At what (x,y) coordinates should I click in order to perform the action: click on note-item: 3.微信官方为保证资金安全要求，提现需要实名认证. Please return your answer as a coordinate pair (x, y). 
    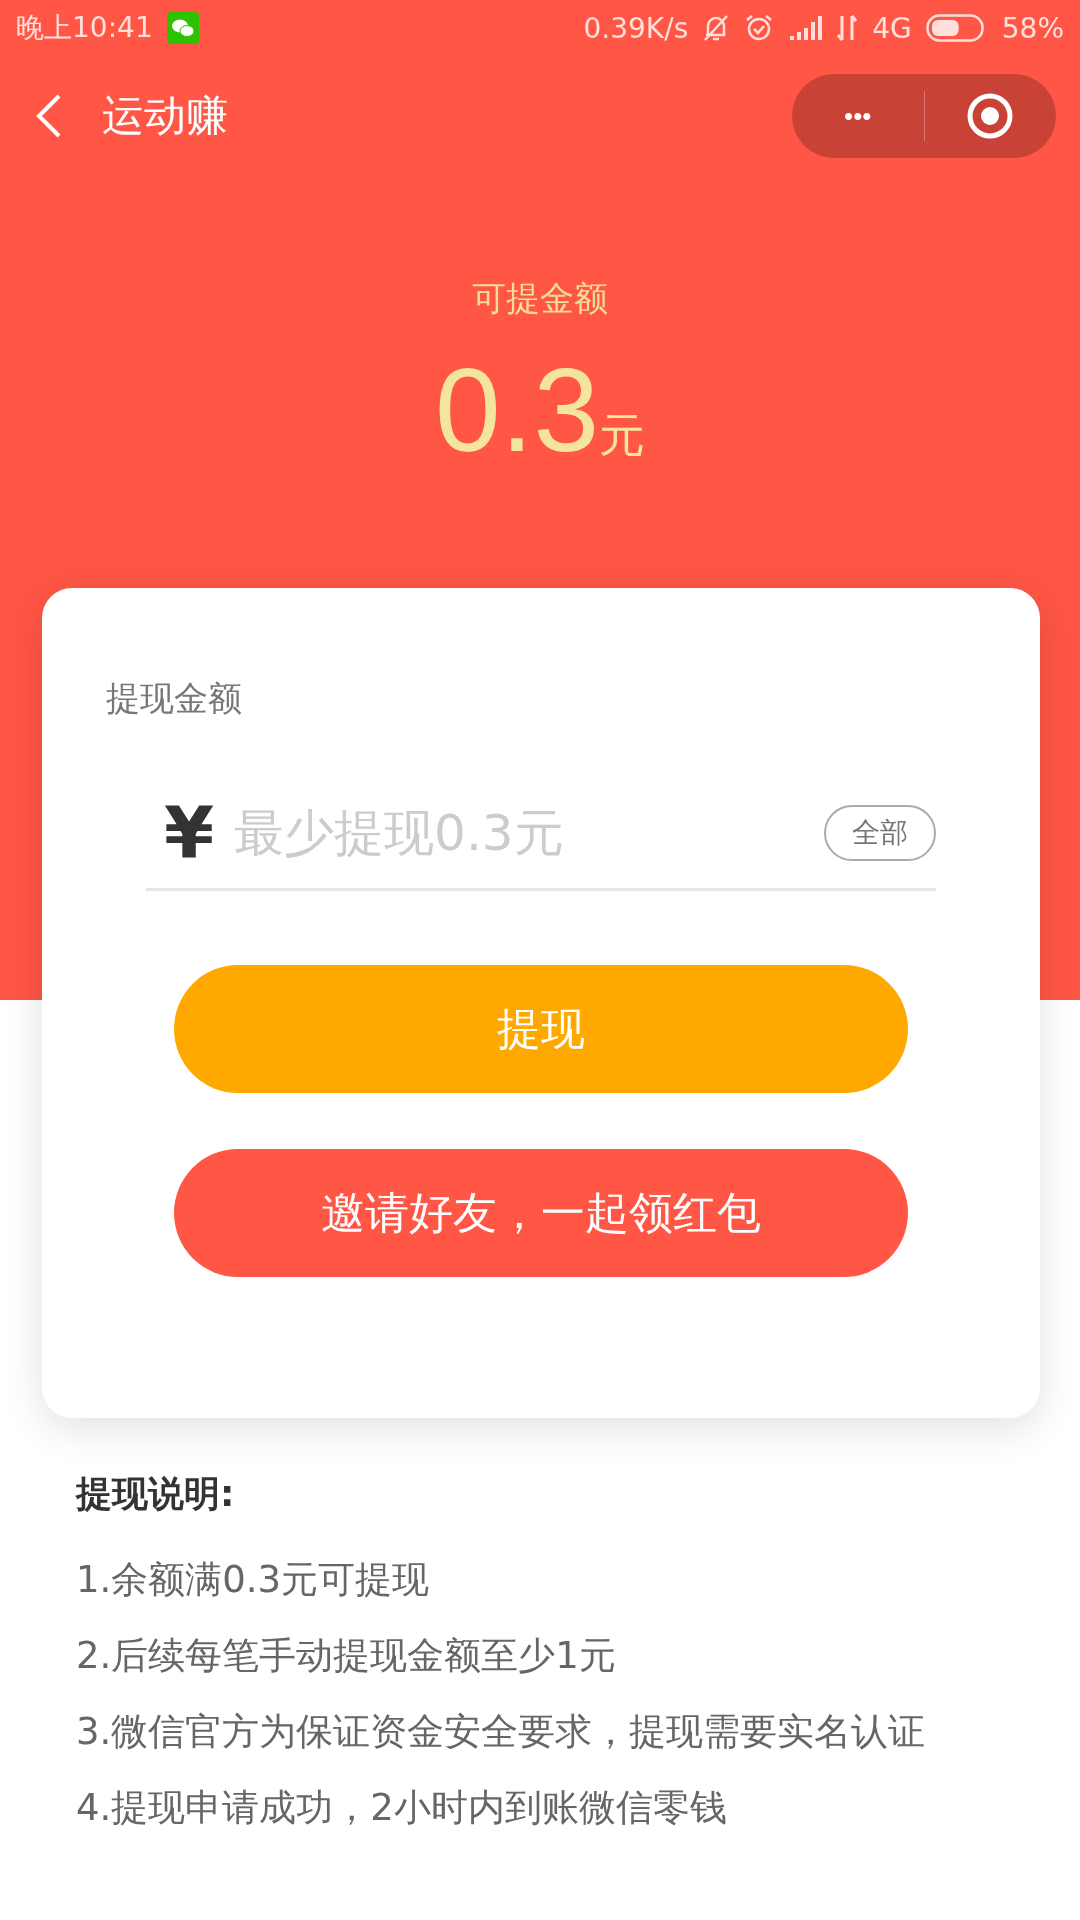
    Looking at the image, I should click on (501, 1732).